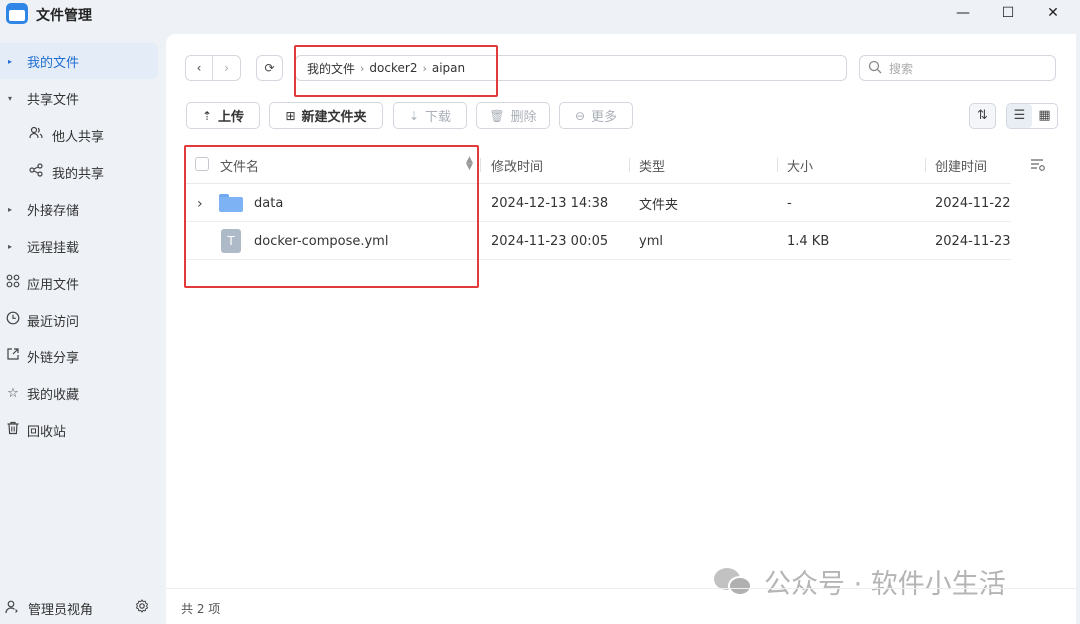  What do you see at coordinates (961, 165) in the screenshot?
I see `column-header-created: 创建时间` at bounding box center [961, 165].